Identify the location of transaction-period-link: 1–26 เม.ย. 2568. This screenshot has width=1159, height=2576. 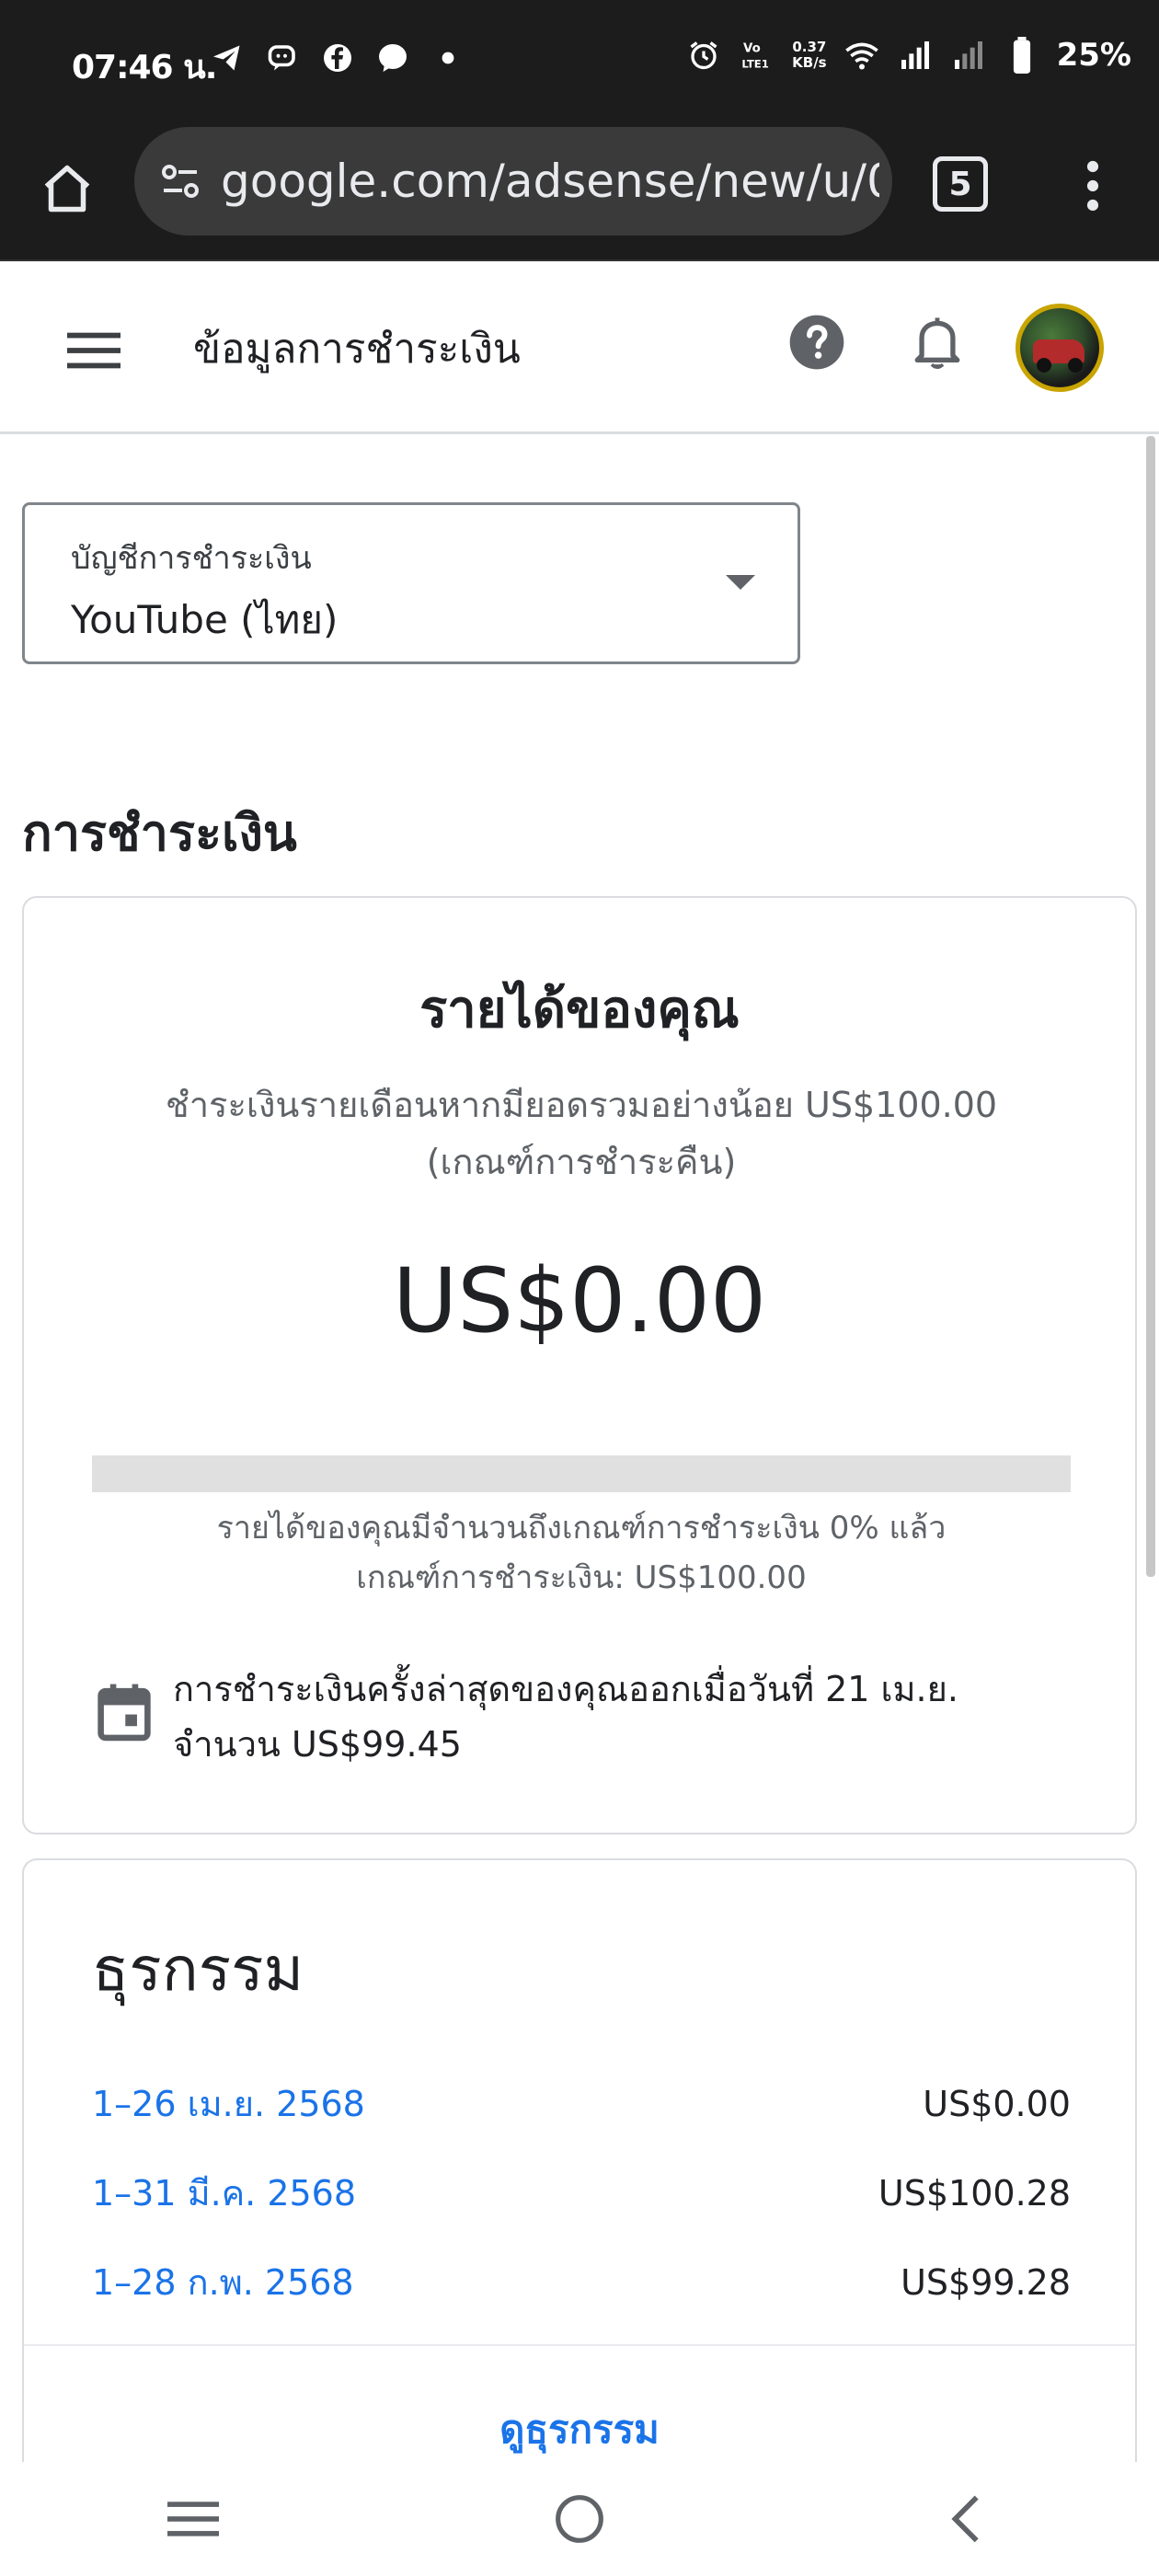
(228, 2104).